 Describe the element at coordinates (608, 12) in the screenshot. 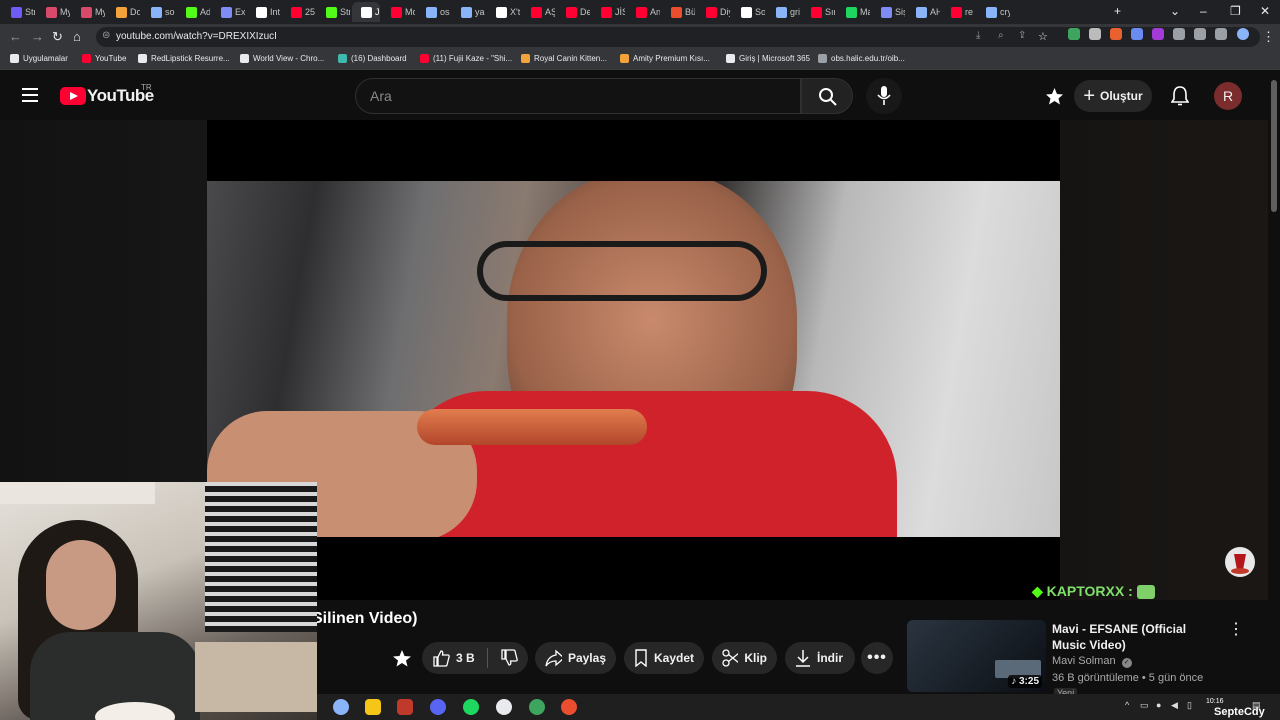

I see `browser-tab: JİSİ` at that location.